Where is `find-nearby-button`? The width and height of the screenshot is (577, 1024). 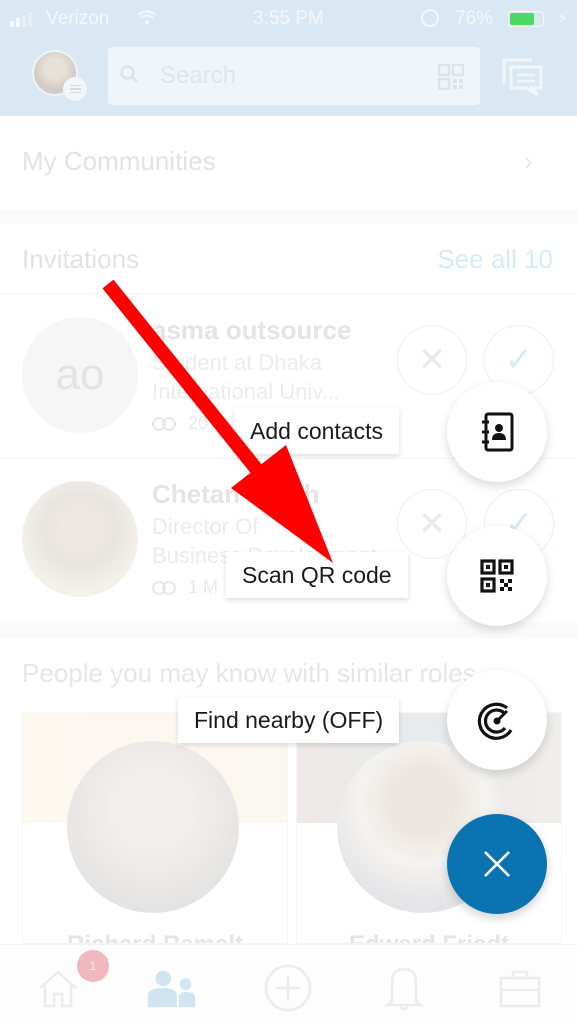 find-nearby-button is located at coordinates (497, 720).